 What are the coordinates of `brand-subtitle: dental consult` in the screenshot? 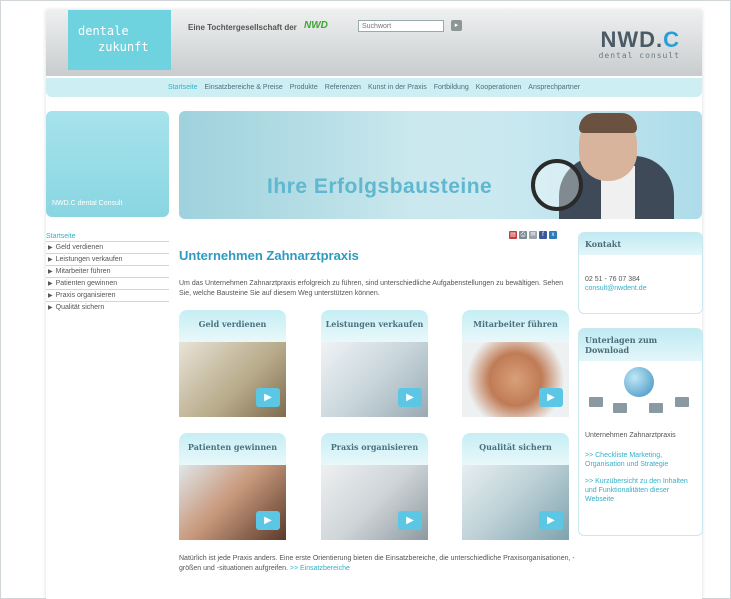 It's located at (639, 55).